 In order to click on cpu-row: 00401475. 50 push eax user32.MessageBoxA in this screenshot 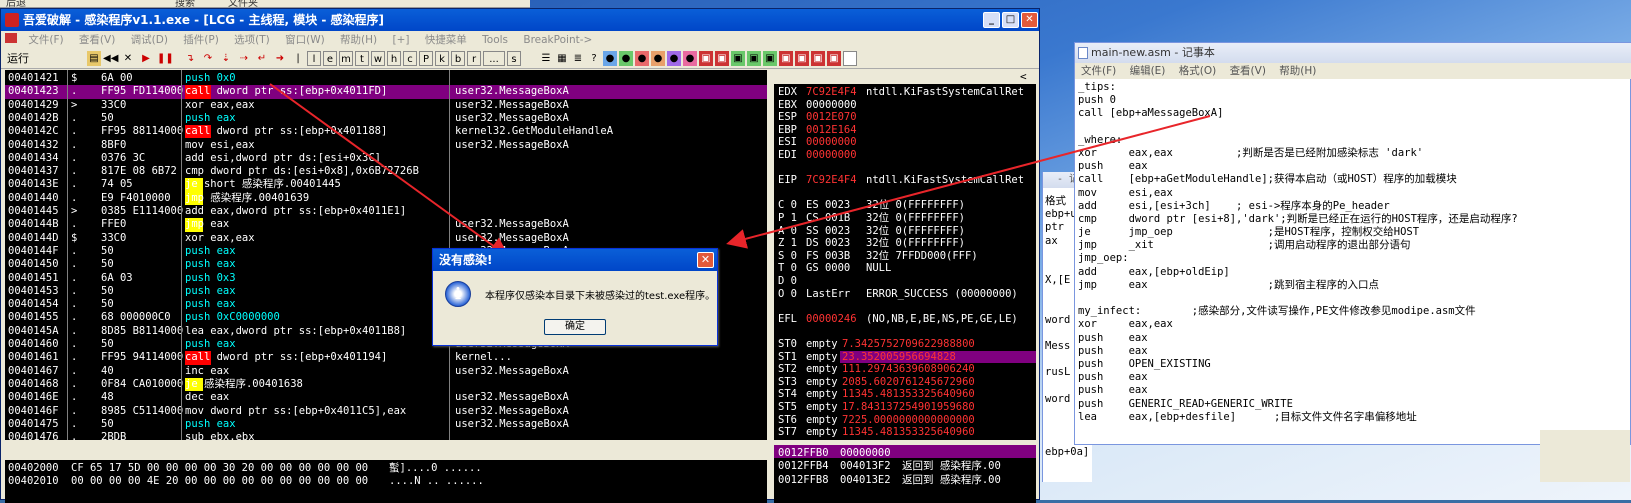, I will do `click(386, 424)`.